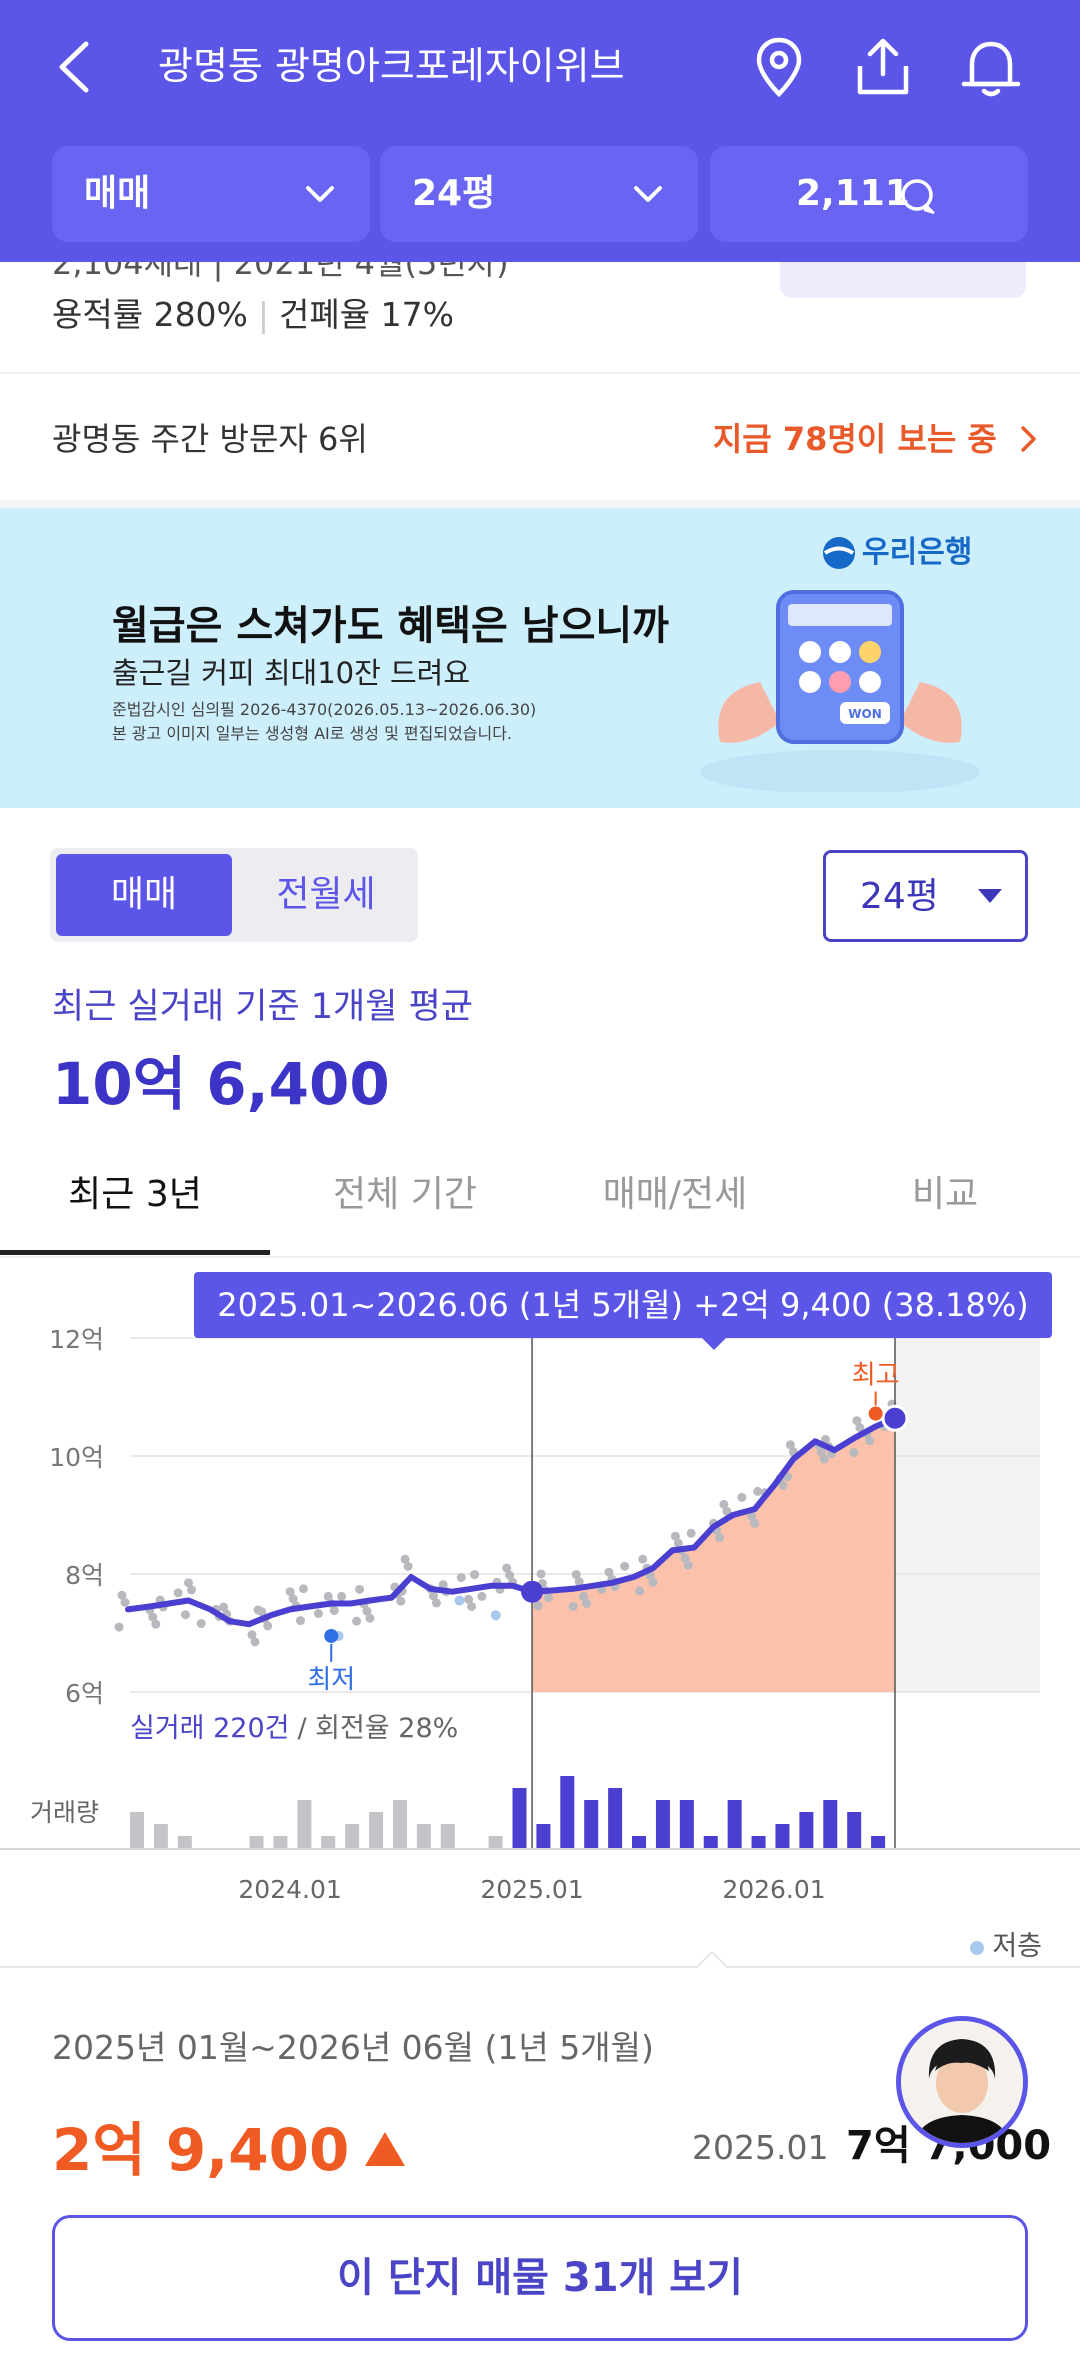 This screenshot has width=1080, height=2371. I want to click on selected-range-label: 2025년 01월~2026년 06월 (1년 5개월), so click(353, 2047).